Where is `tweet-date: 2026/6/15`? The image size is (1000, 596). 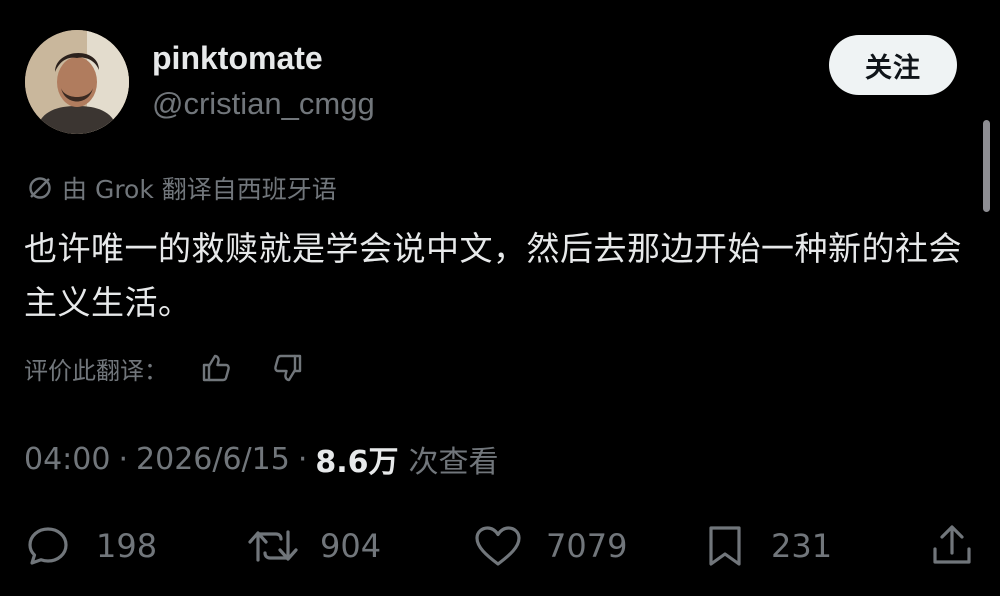
tweet-date: 2026/6/15 is located at coordinates (213, 459).